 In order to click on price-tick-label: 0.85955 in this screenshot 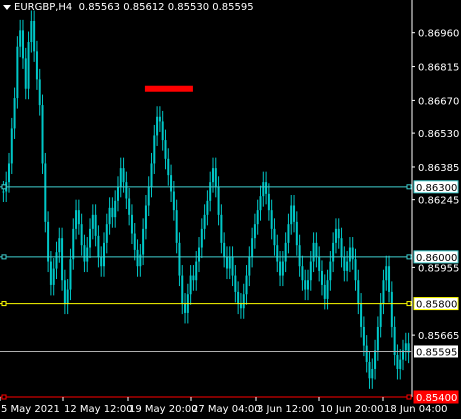, I will do `click(438, 268)`.